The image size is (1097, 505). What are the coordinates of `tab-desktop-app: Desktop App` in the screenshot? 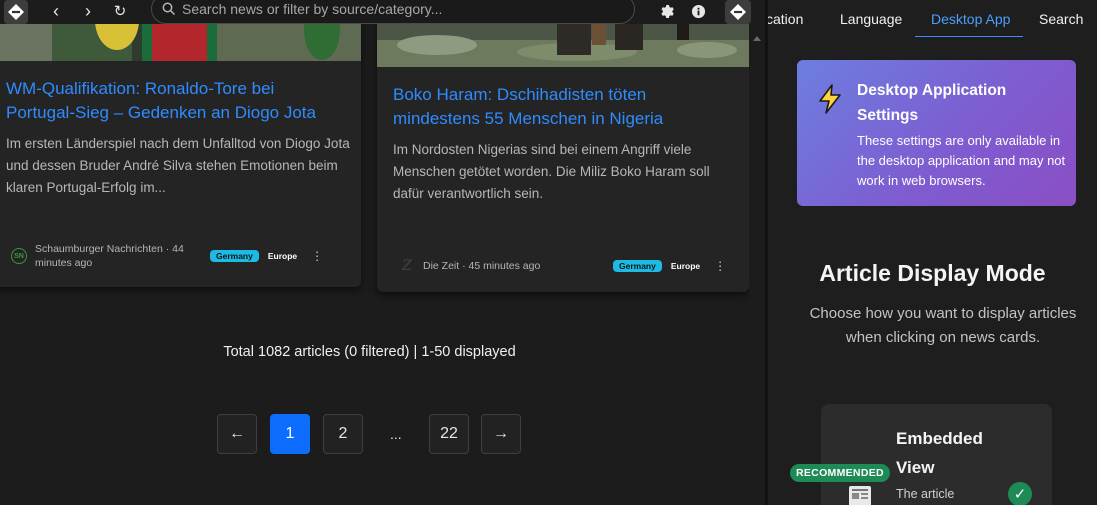 It's located at (970, 19).